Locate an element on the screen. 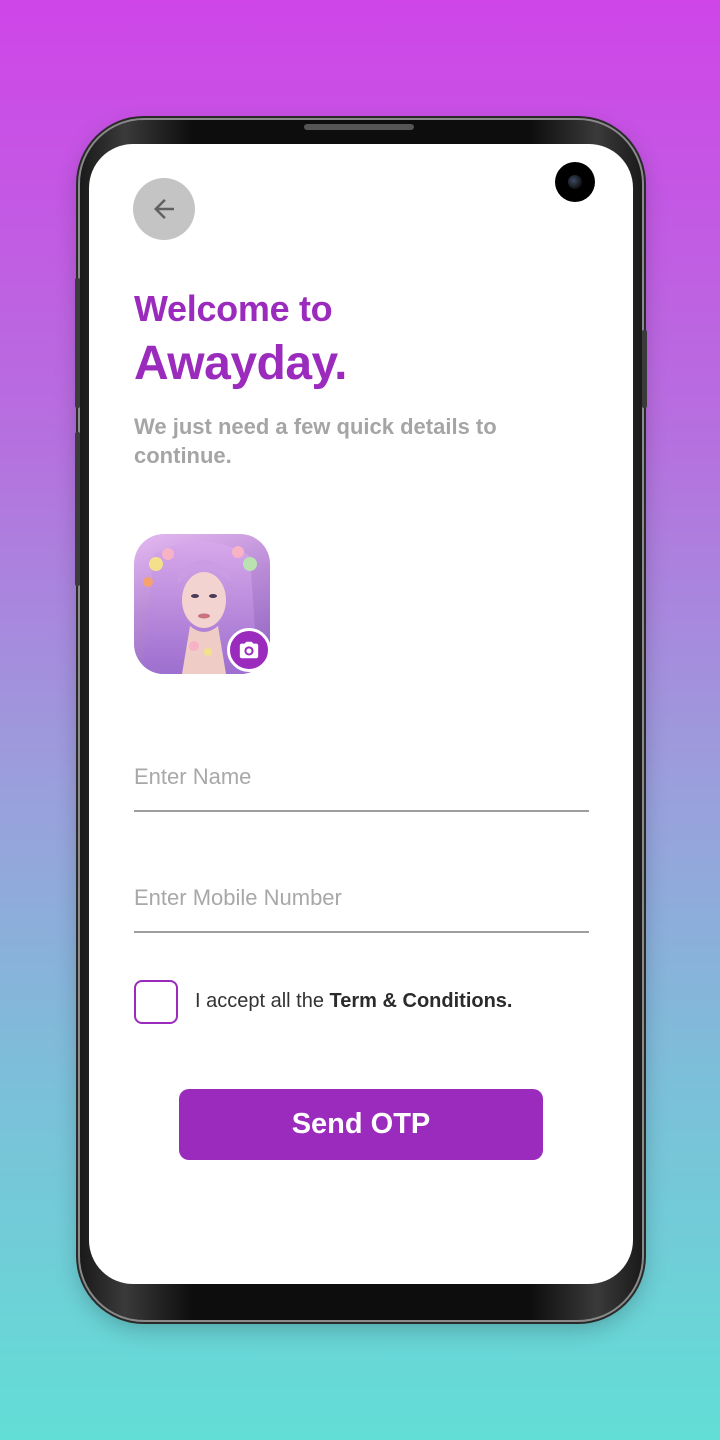 The image size is (720, 1440). arrow-left-icon is located at coordinates (164, 209).